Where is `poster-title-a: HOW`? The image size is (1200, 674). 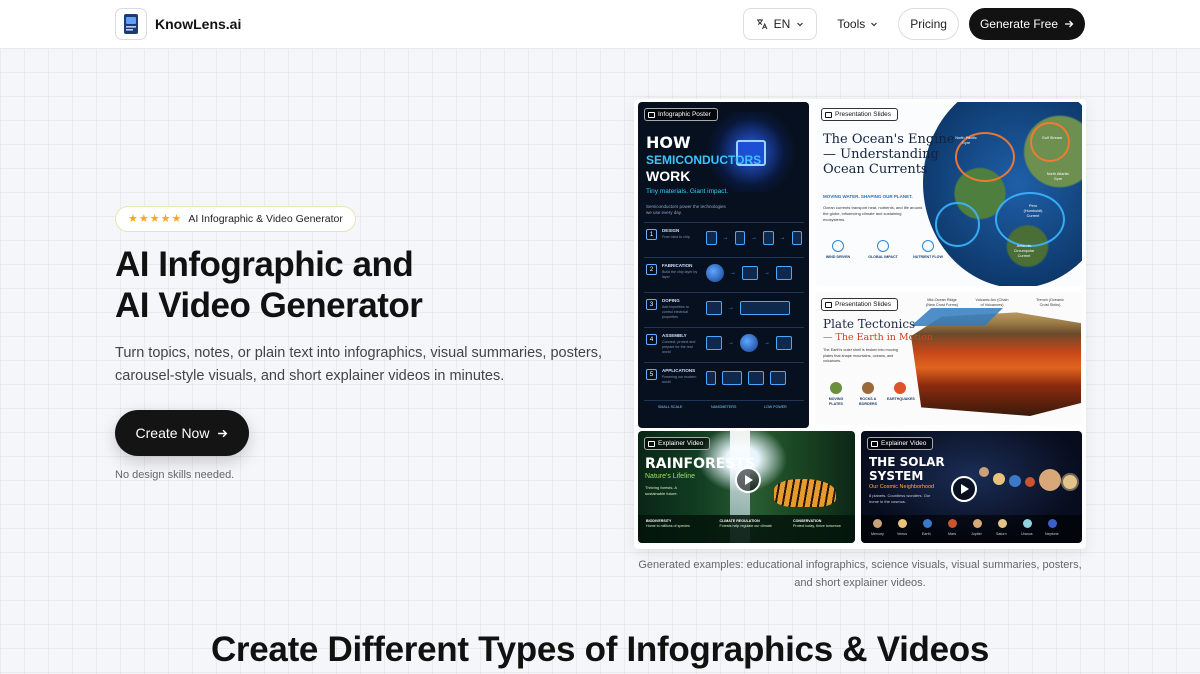 poster-title-a: HOW is located at coordinates (668, 142).